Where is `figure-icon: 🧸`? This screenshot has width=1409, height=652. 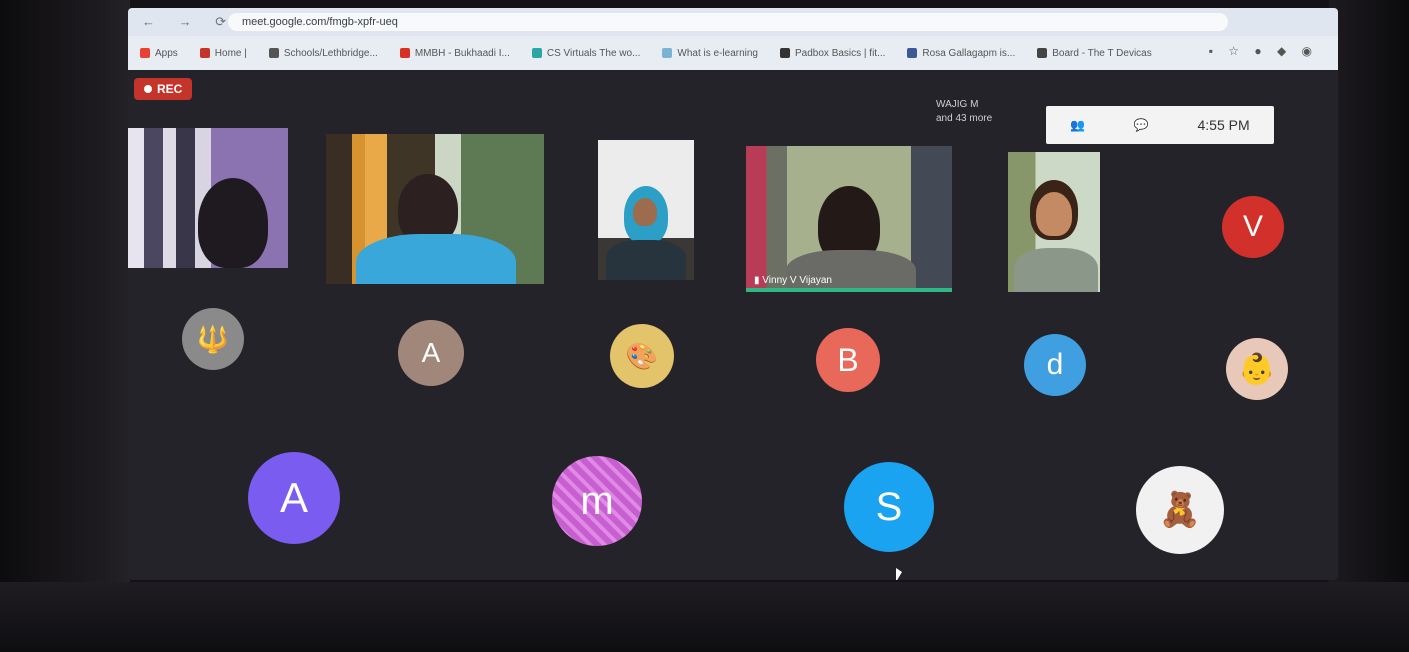
figure-icon: 🧸 is located at coordinates (1180, 510).